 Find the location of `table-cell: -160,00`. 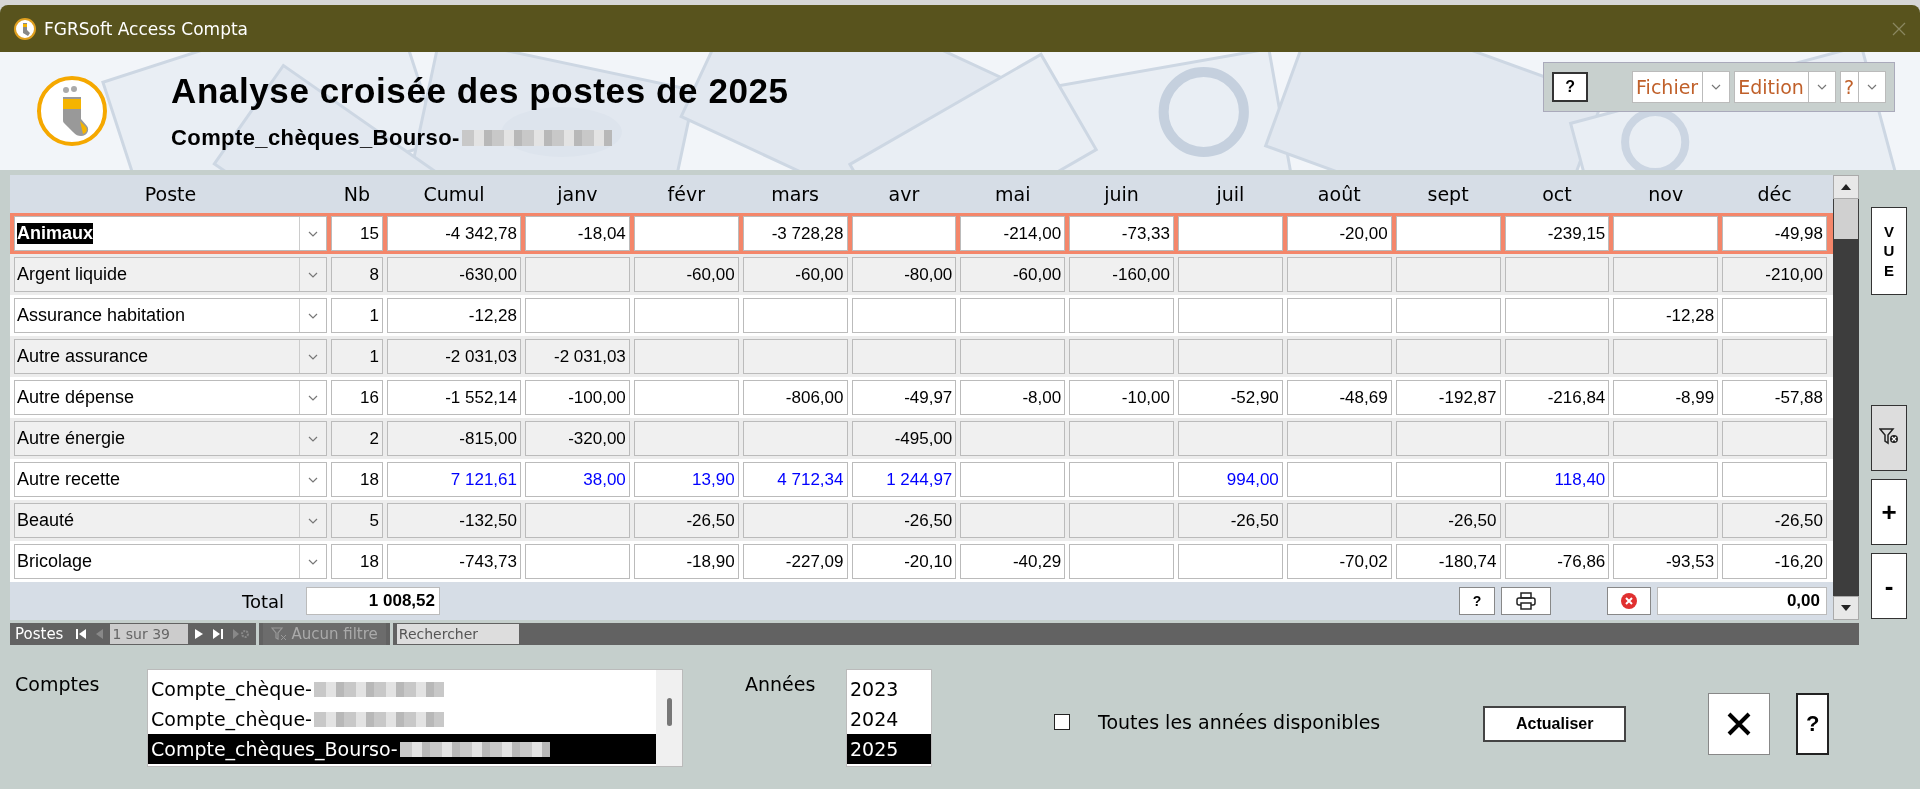

table-cell: -160,00 is located at coordinates (1121, 274).